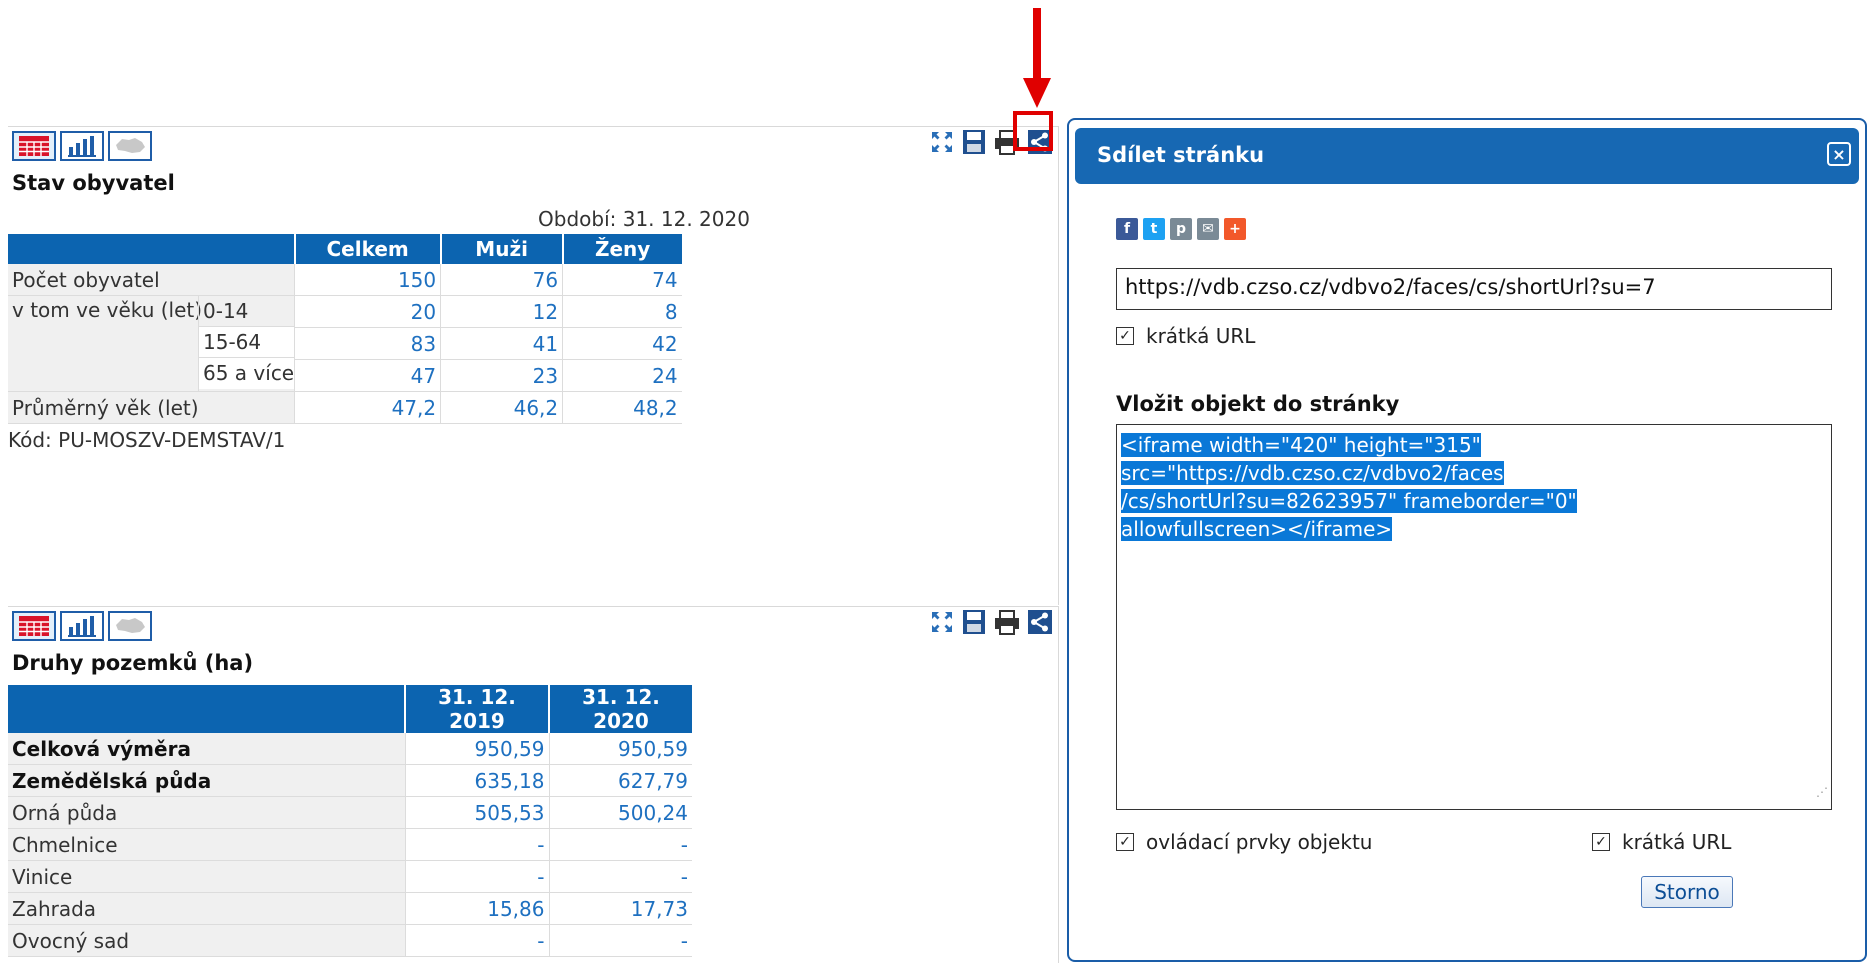 This screenshot has height=963, width=1868. Describe the element at coordinates (622, 249) in the screenshot. I see `column-header: Ženy` at that location.